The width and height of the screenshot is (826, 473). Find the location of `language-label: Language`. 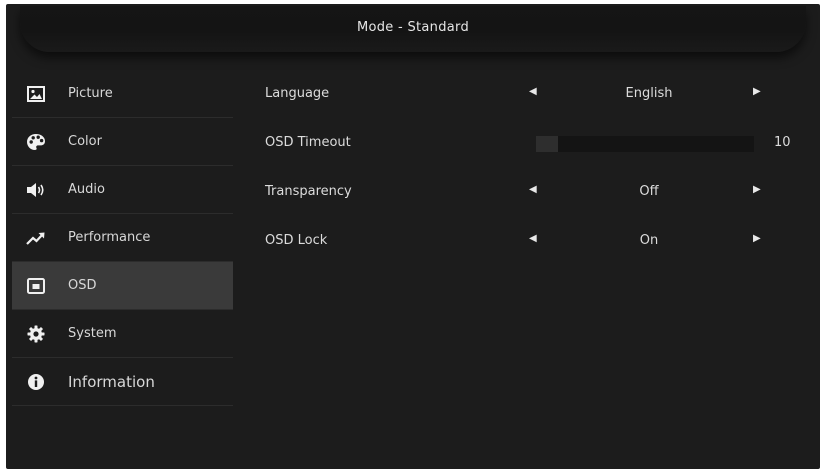

language-label: Language is located at coordinates (297, 93).